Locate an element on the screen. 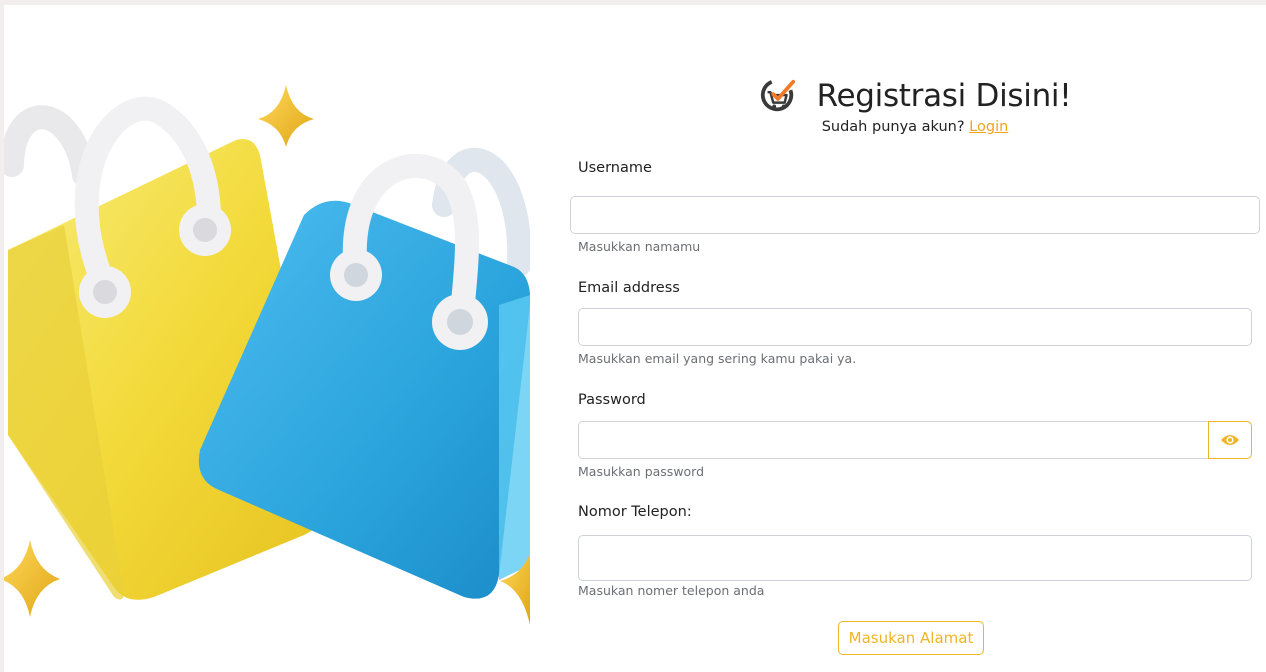  username-label: Username is located at coordinates (615, 168).